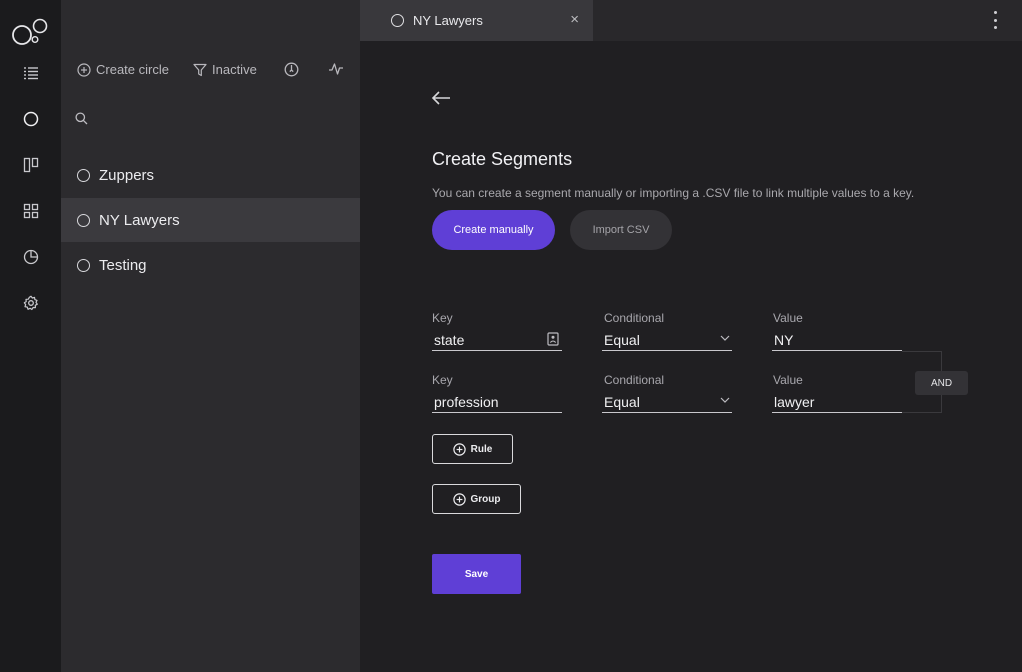 Image resolution: width=1022 pixels, height=672 pixels. What do you see at coordinates (31, 165) in the screenshot?
I see `columns-icon` at bounding box center [31, 165].